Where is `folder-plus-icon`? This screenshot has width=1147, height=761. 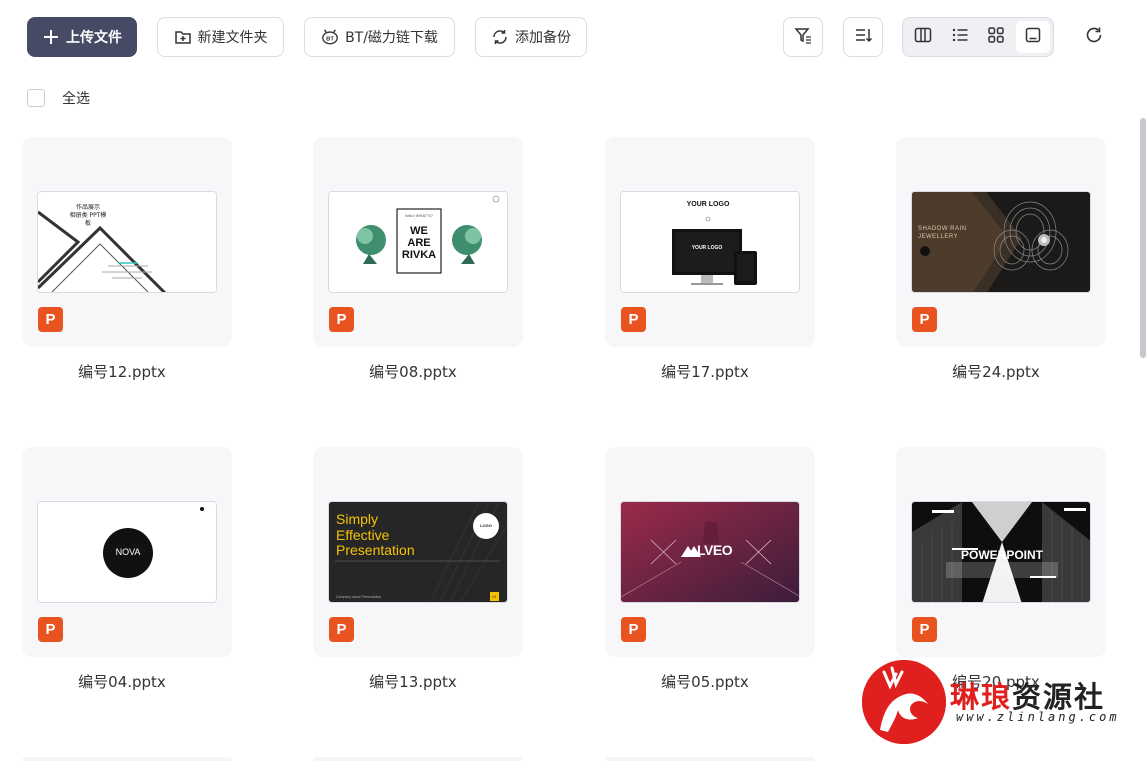 folder-plus-icon is located at coordinates (183, 37).